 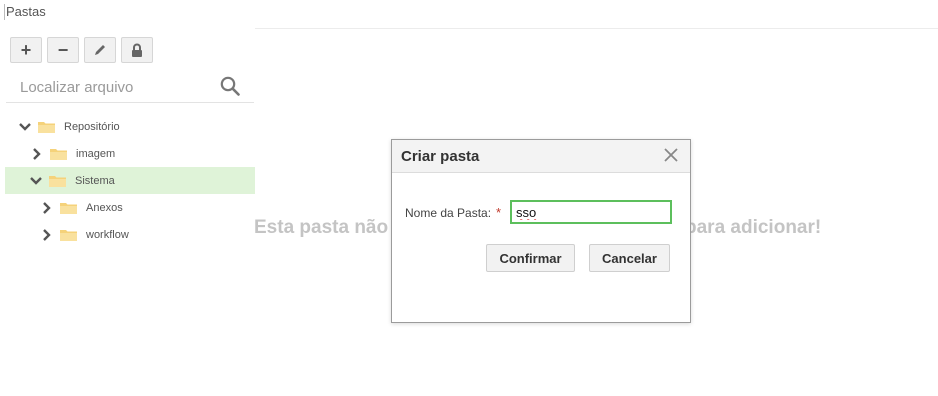 I want to click on confirm-button: Confirmar, so click(x=530, y=258).